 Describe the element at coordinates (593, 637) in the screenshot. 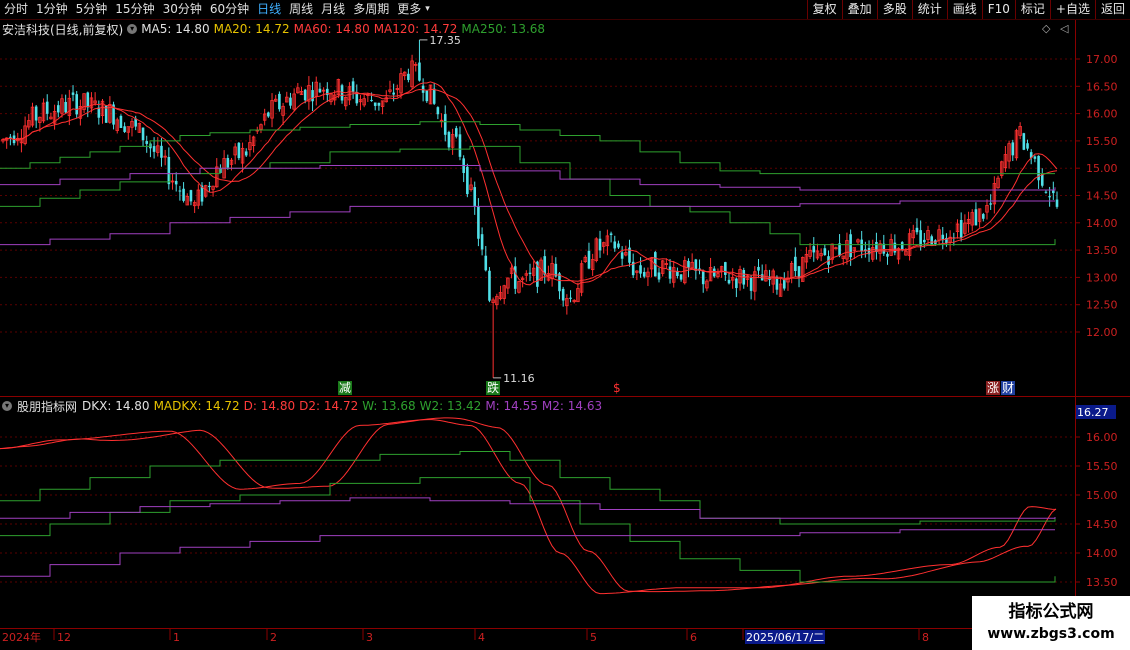

I see `time-axis-label: 5` at that location.